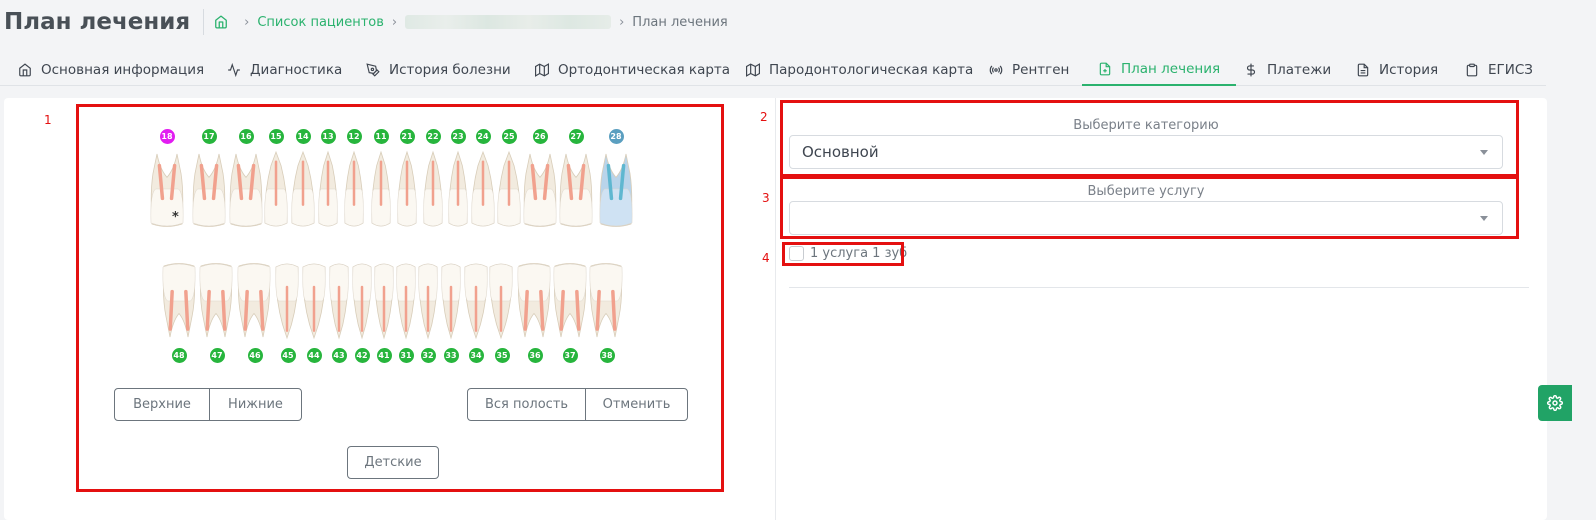 The width and height of the screenshot is (1596, 520). Describe the element at coordinates (680, 22) in the screenshot. I see `breadcrumb-current: План лечения` at that location.